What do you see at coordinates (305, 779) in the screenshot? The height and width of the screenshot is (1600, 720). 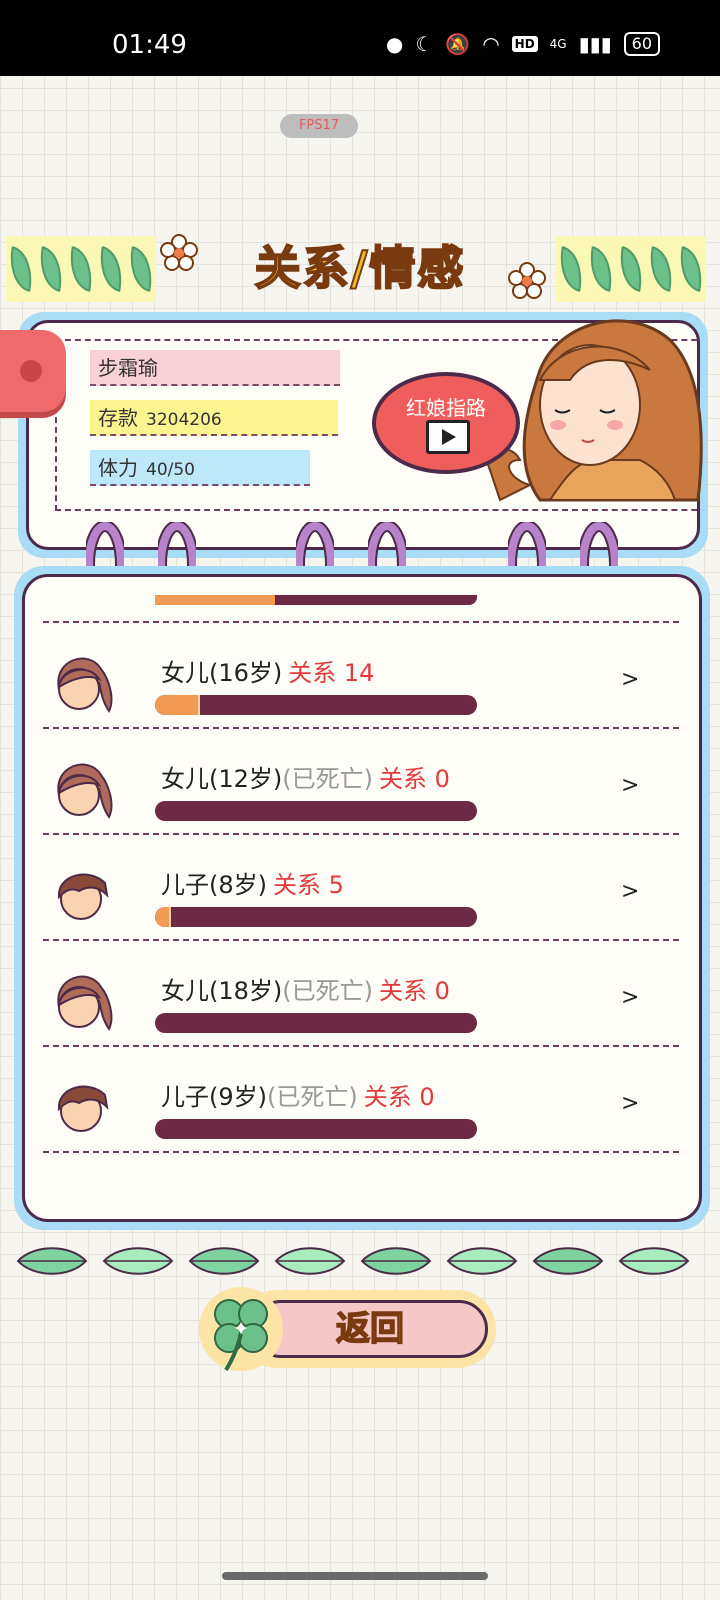 I see `relation-name: 女儿(12岁)(已死亡) 关系 0` at bounding box center [305, 779].